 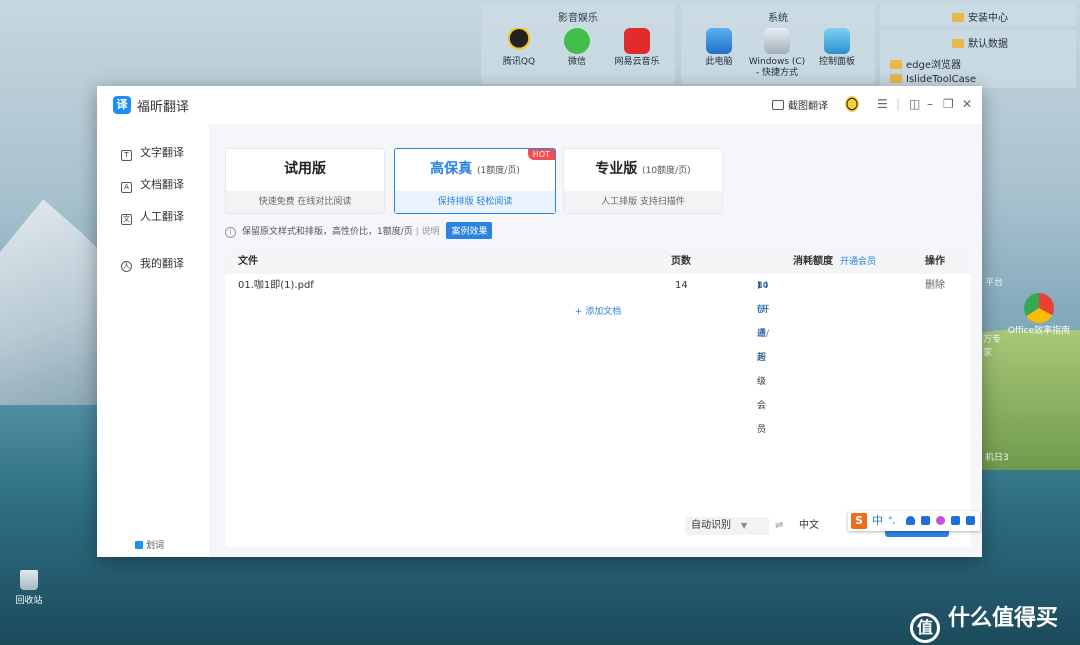 What do you see at coordinates (777, 67) in the screenshot?
I see `desktop-icon-label: Windows (C) - 快捷方式` at bounding box center [777, 67].